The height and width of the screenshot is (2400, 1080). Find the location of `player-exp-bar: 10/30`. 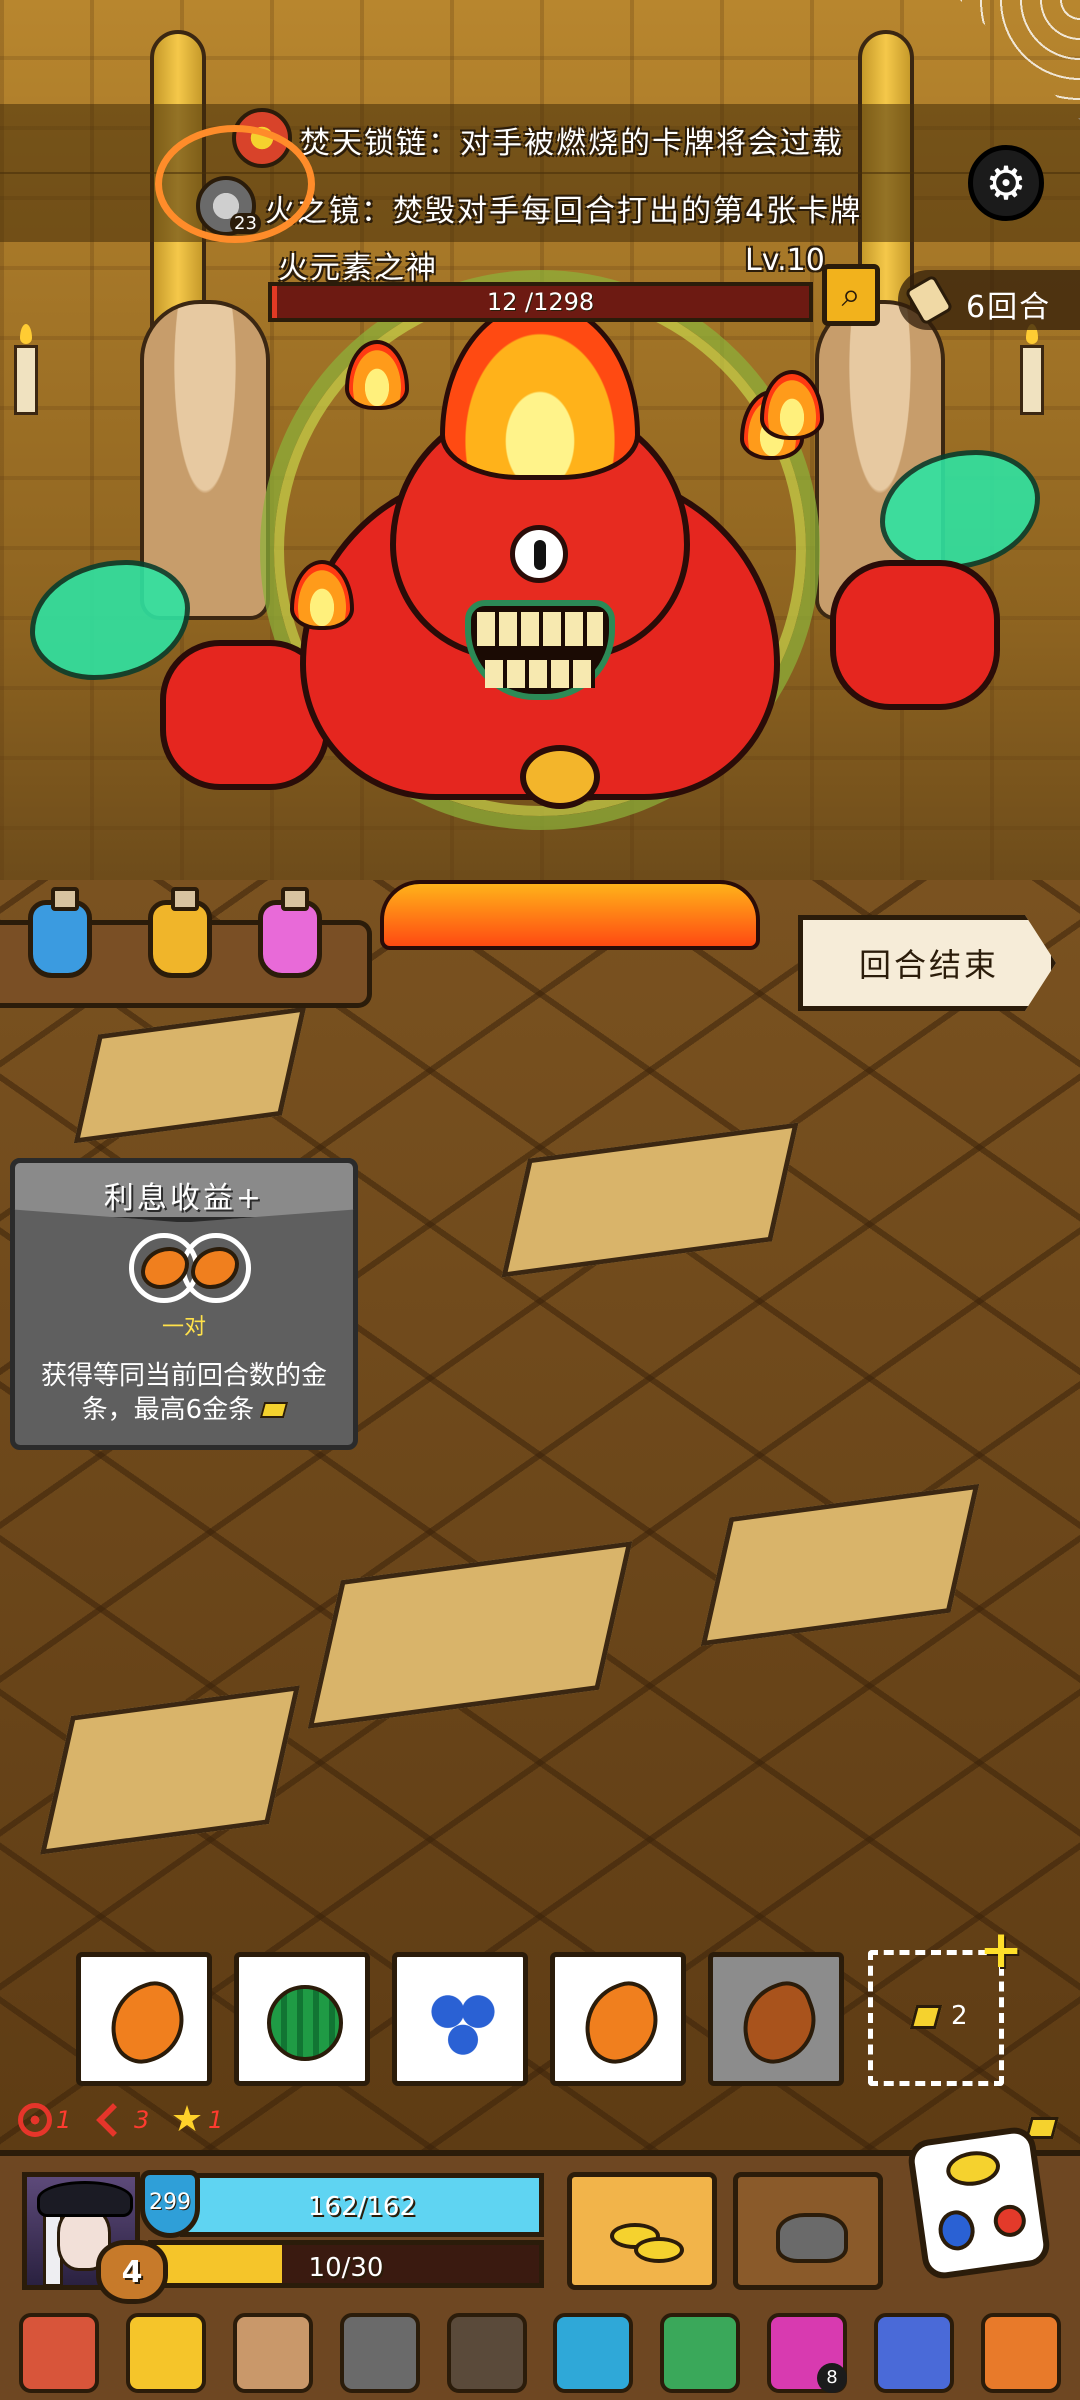

player-exp-bar: 10/30 is located at coordinates (346, 2264).